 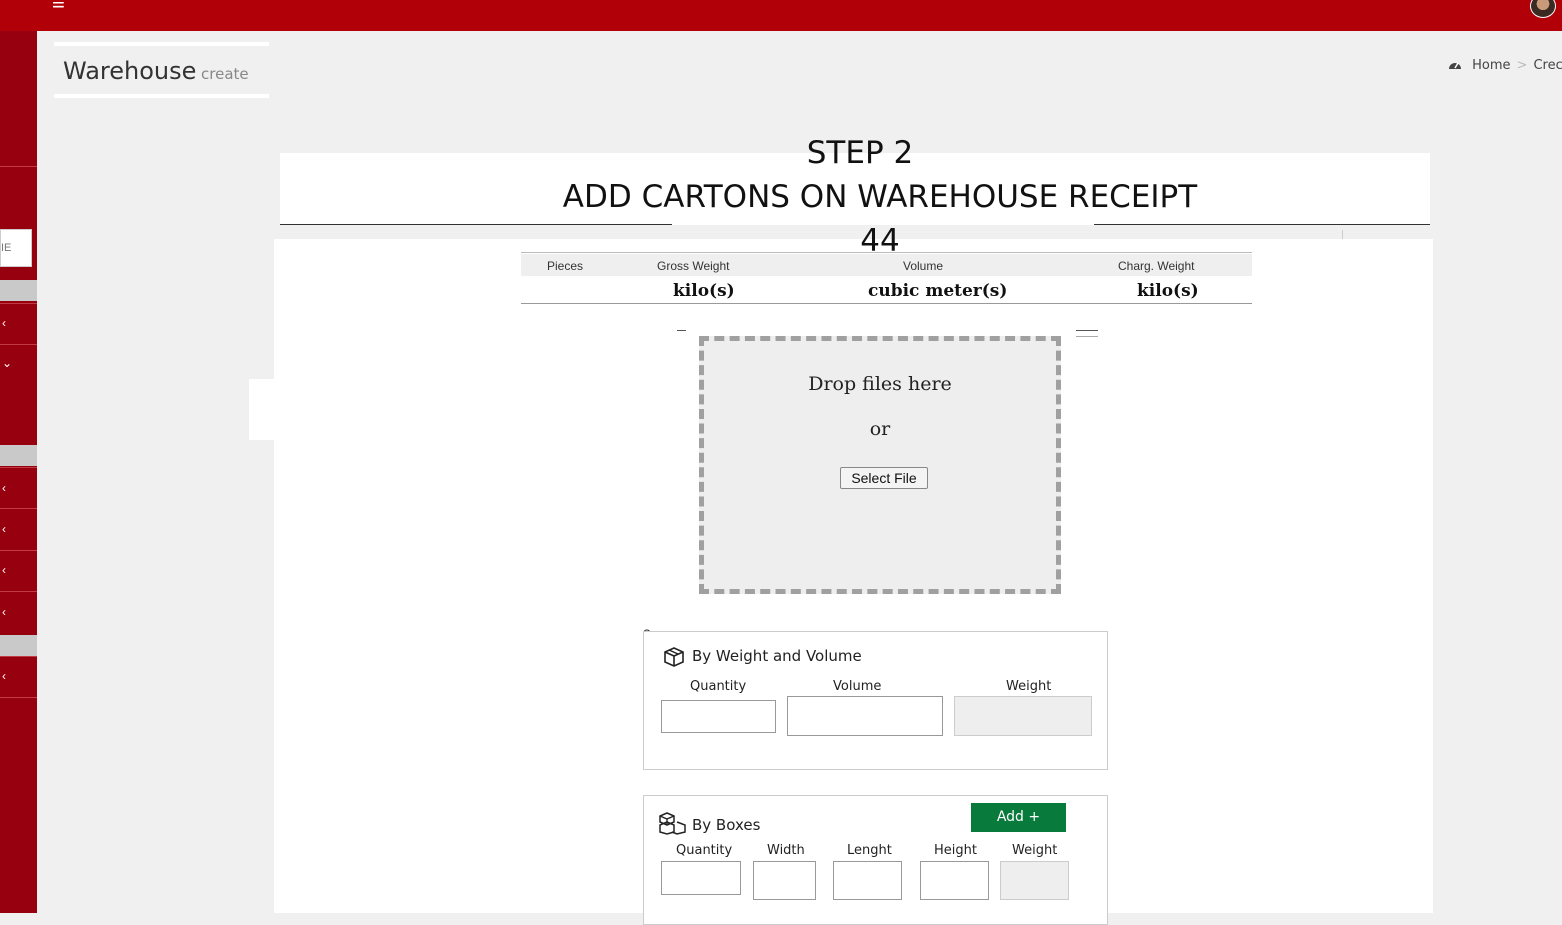 What do you see at coordinates (869, 850) in the screenshot?
I see `box-length-label: Lenght` at bounding box center [869, 850].